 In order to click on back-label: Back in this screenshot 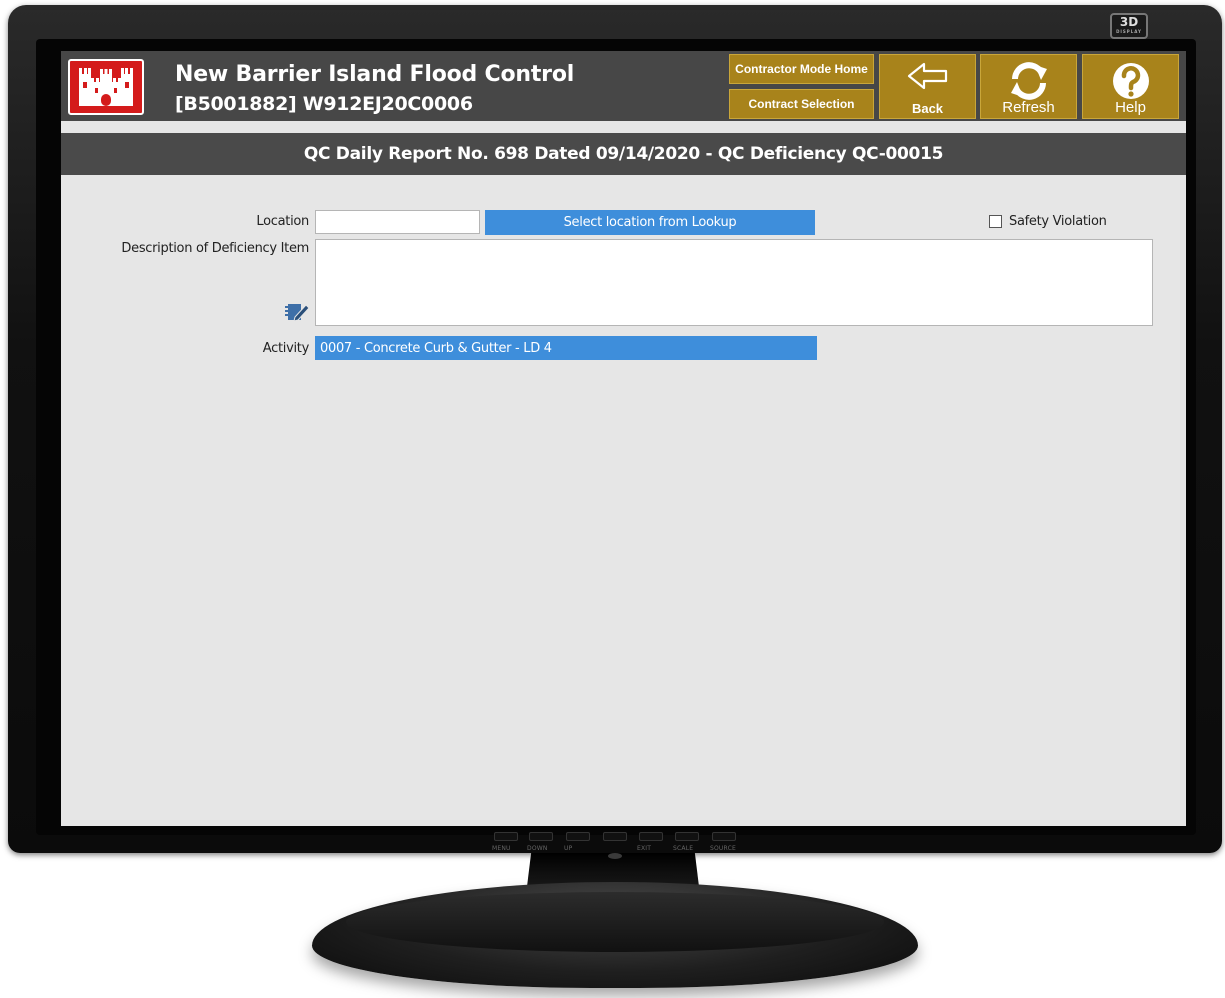, I will do `click(927, 108)`.